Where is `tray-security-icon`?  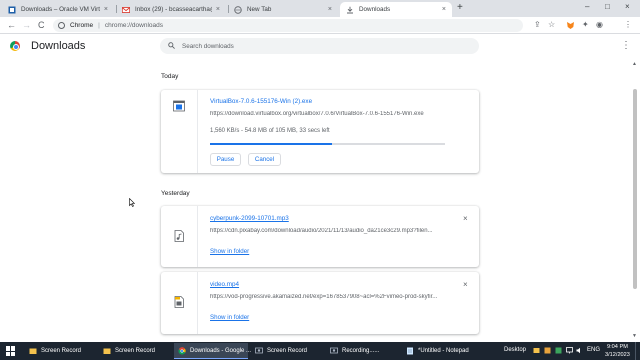
tray-security-icon is located at coordinates (558, 350).